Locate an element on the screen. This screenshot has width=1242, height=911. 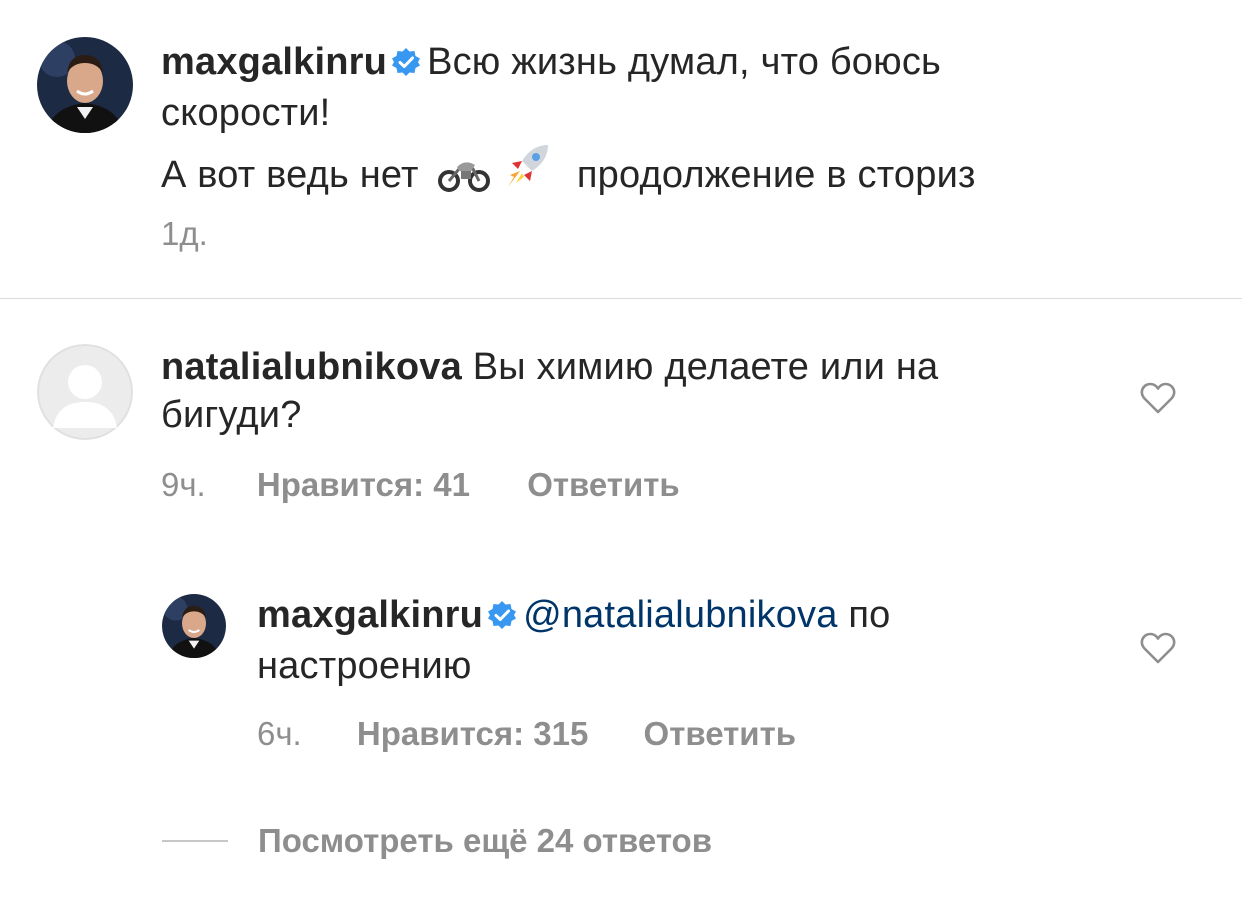
default-avatar-icon is located at coordinates (85, 392).